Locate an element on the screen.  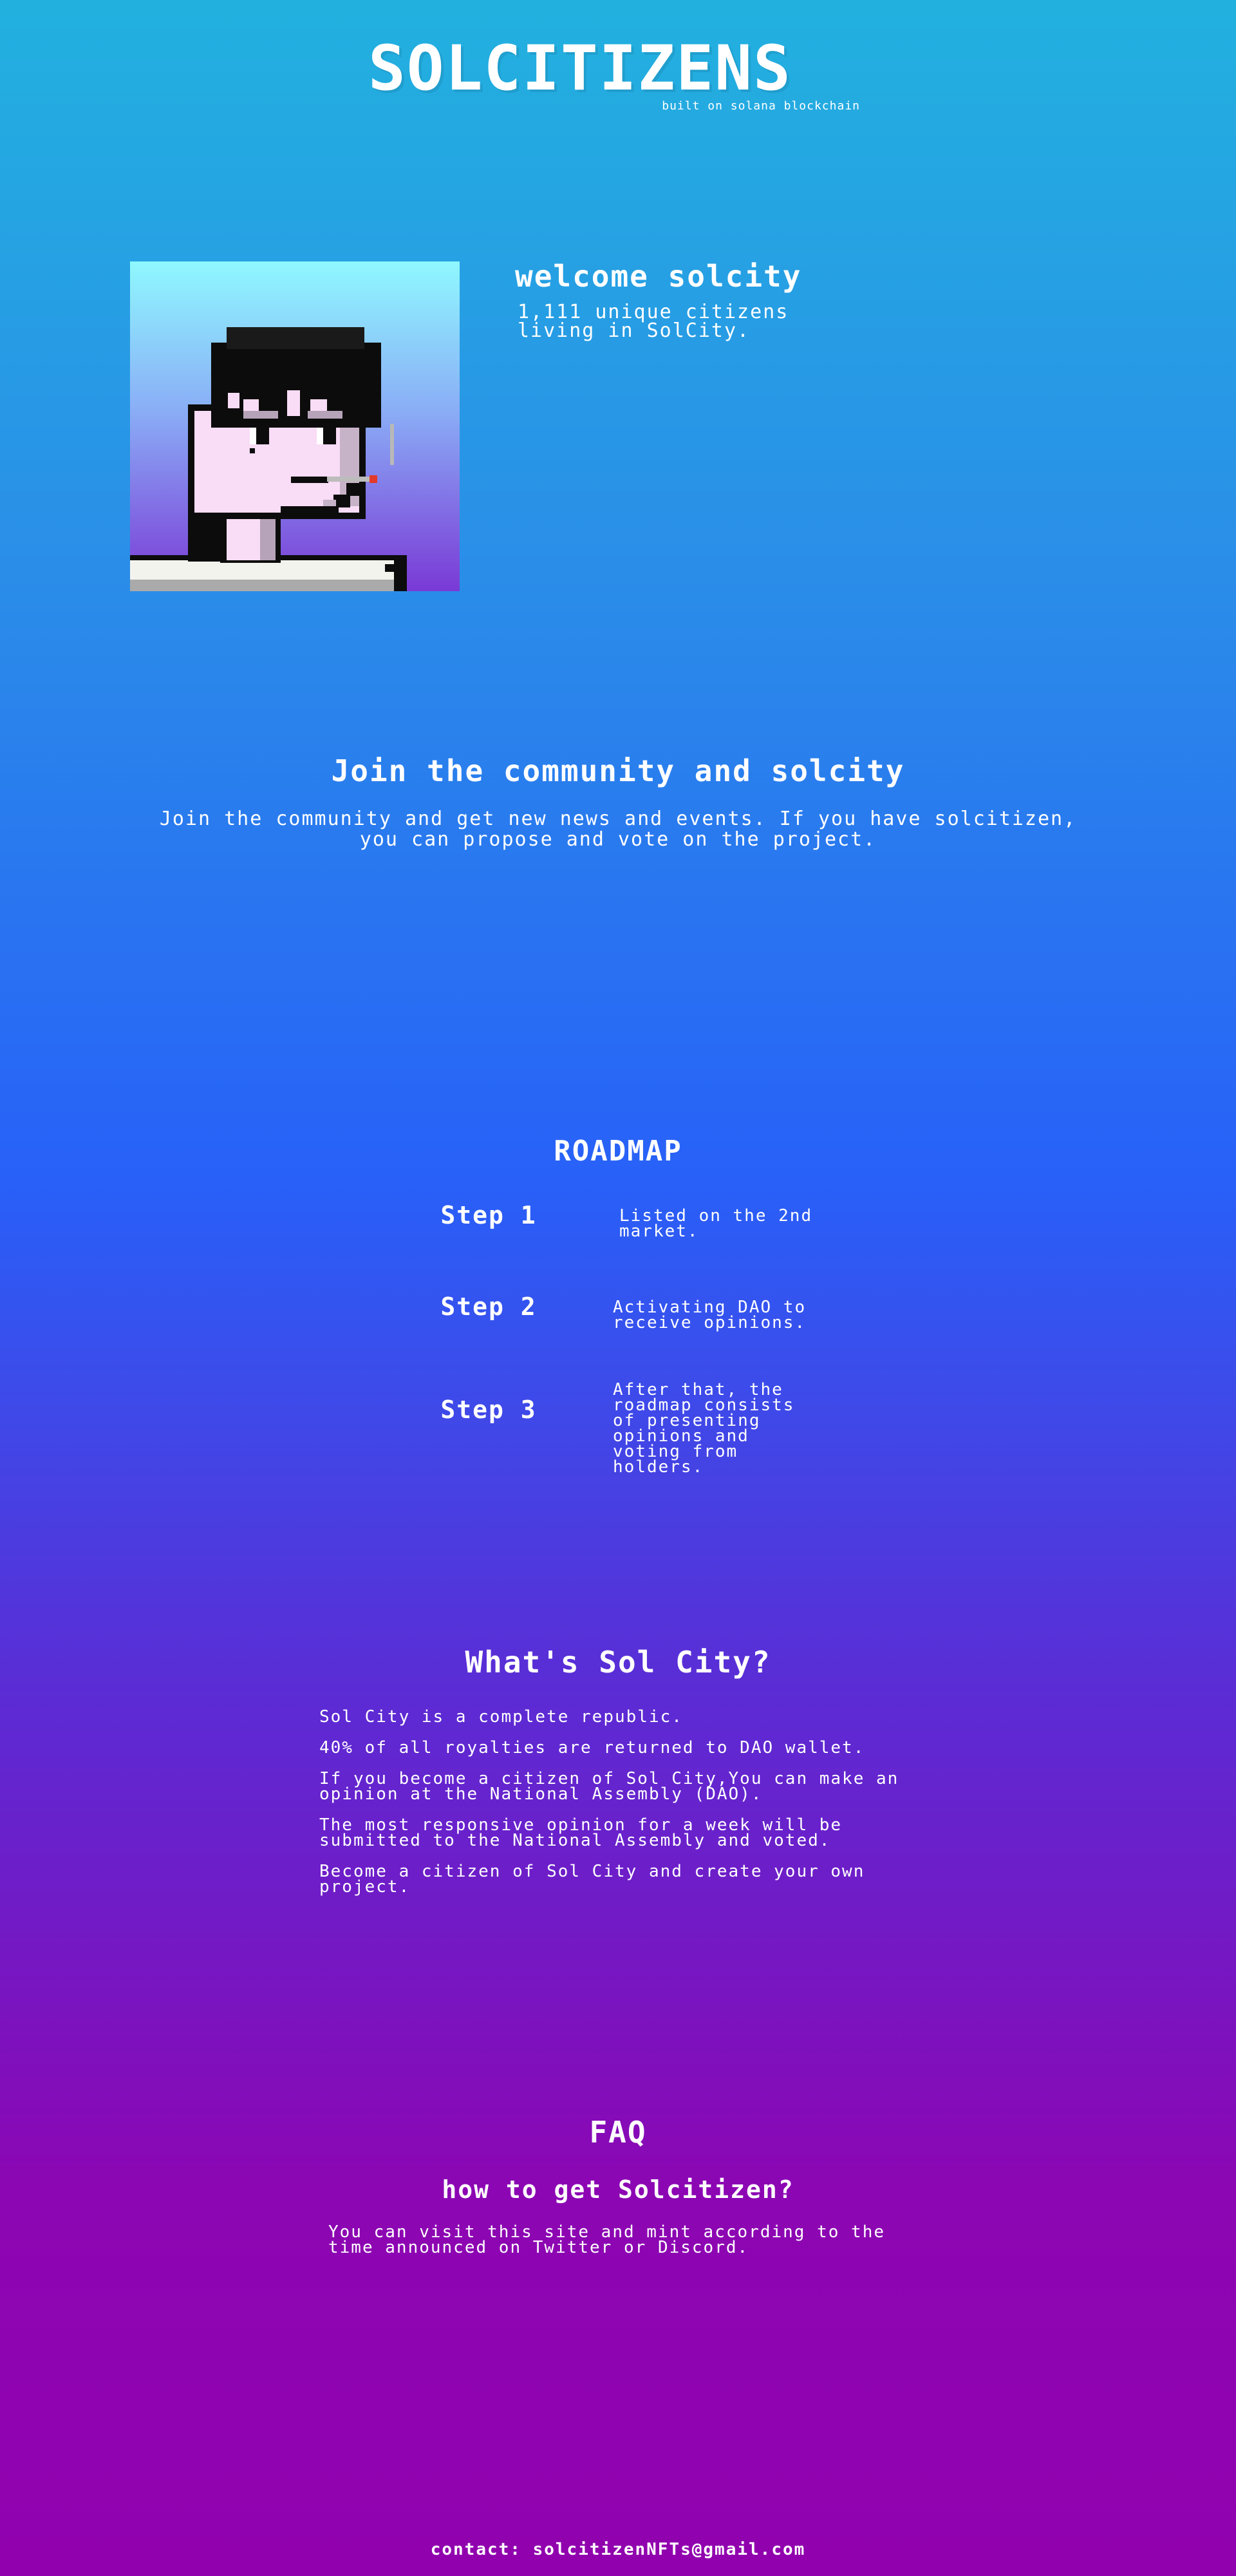
whats-sol-city-heading: What's Sol City? is located at coordinates (618, 1663).